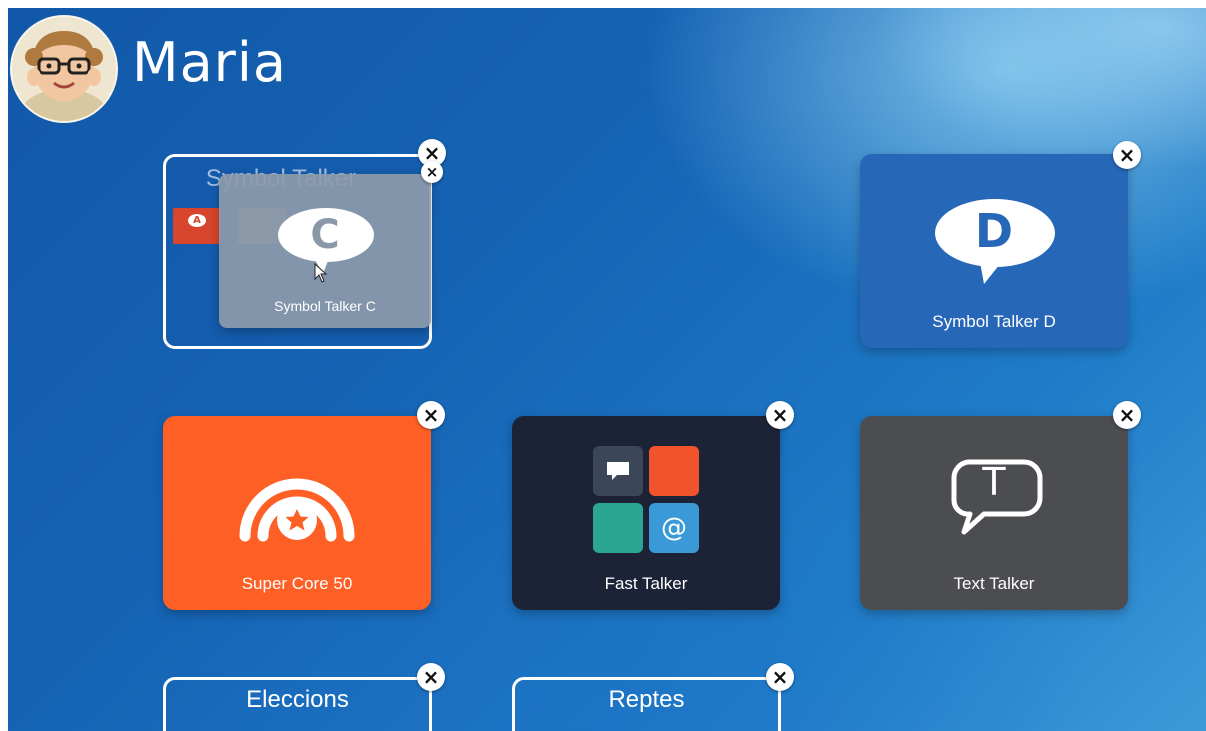  I want to click on eleccions-folder: Eleccions, so click(297, 704).